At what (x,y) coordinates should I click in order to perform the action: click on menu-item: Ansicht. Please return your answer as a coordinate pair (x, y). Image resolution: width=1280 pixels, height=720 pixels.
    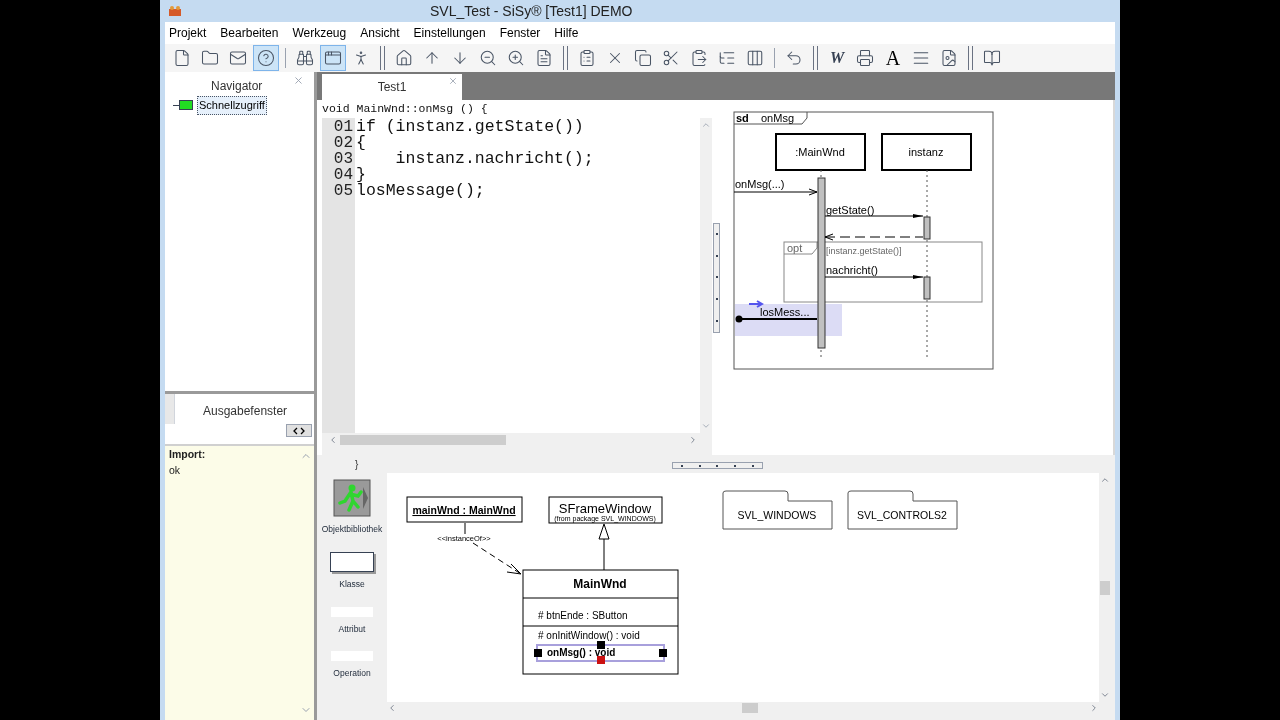
    Looking at the image, I should click on (380, 33).